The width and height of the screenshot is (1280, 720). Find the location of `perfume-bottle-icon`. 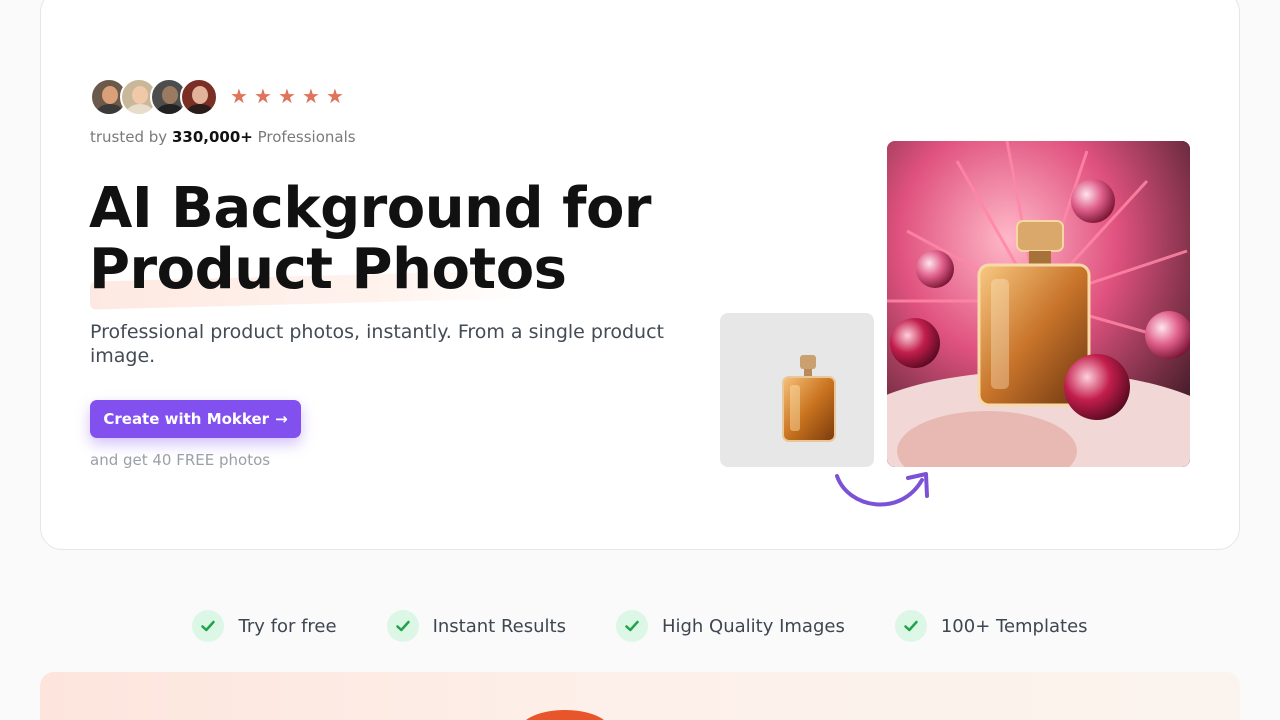

perfume-bottle-icon is located at coordinates (809, 398).